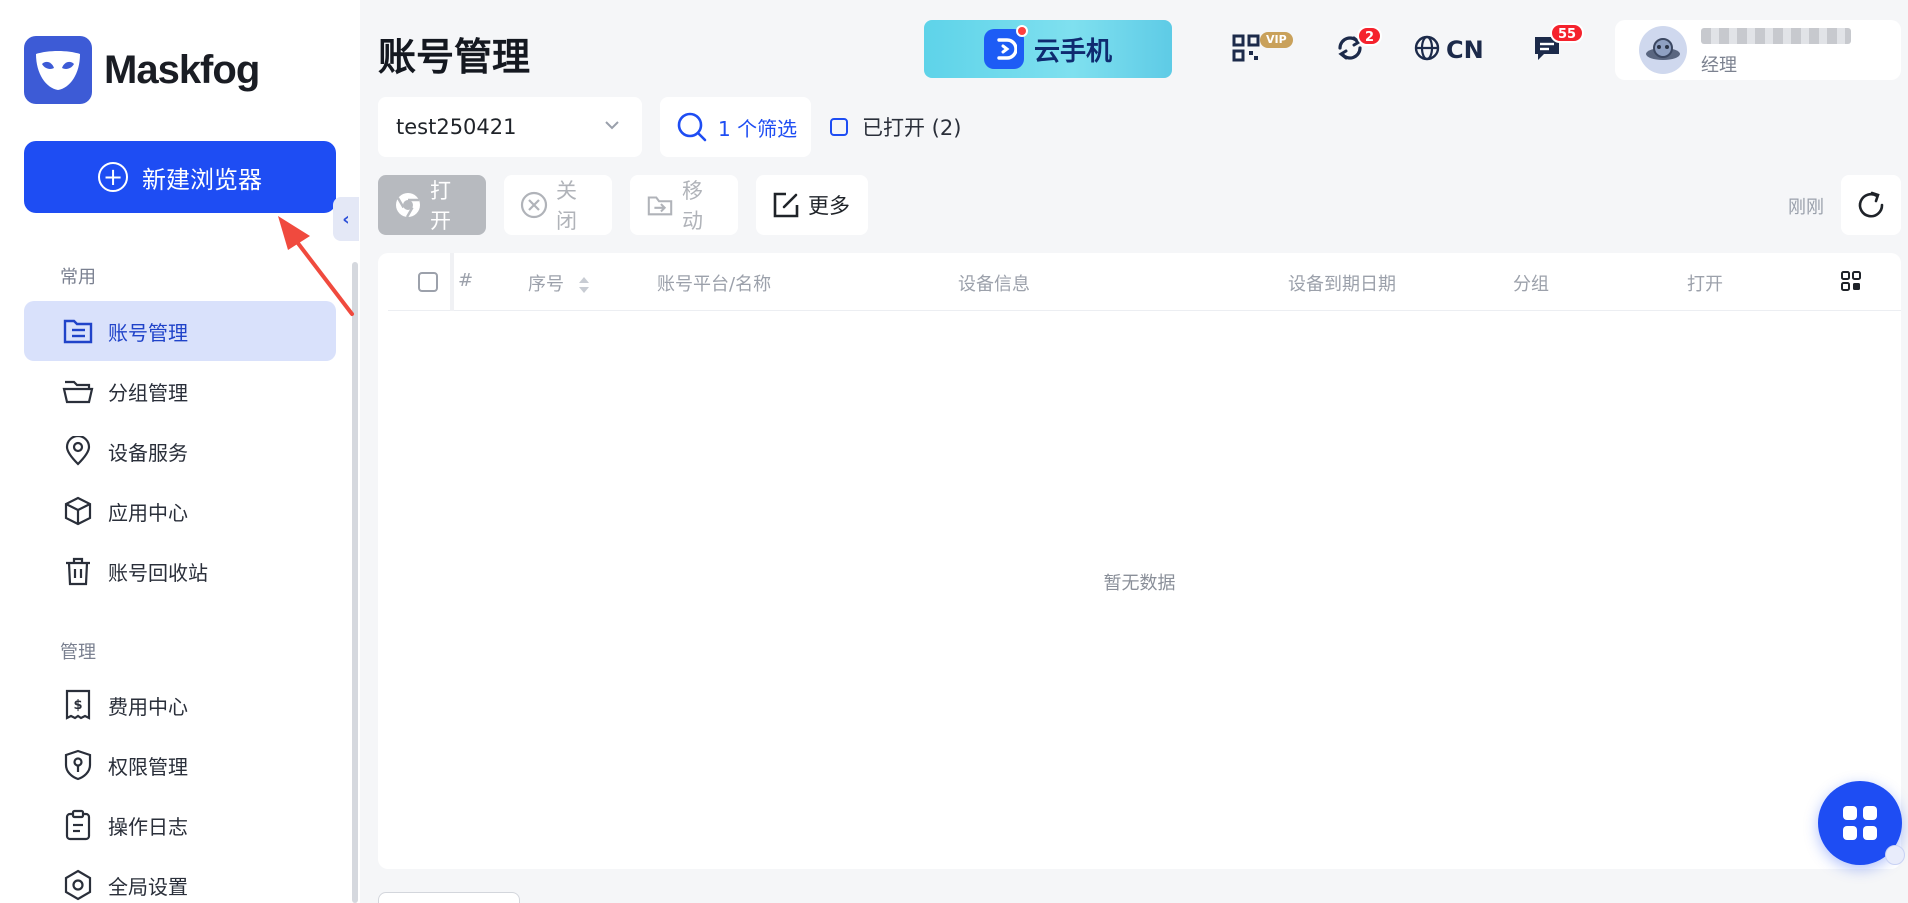 The width and height of the screenshot is (1908, 903). I want to click on sidebar-item-label: 全局设置, so click(148, 886).